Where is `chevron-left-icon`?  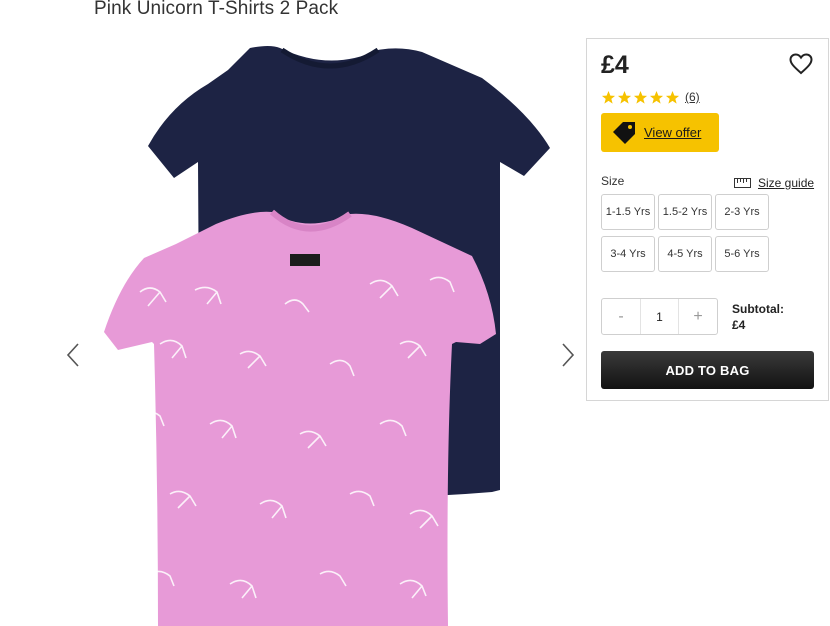 chevron-left-icon is located at coordinates (72, 355).